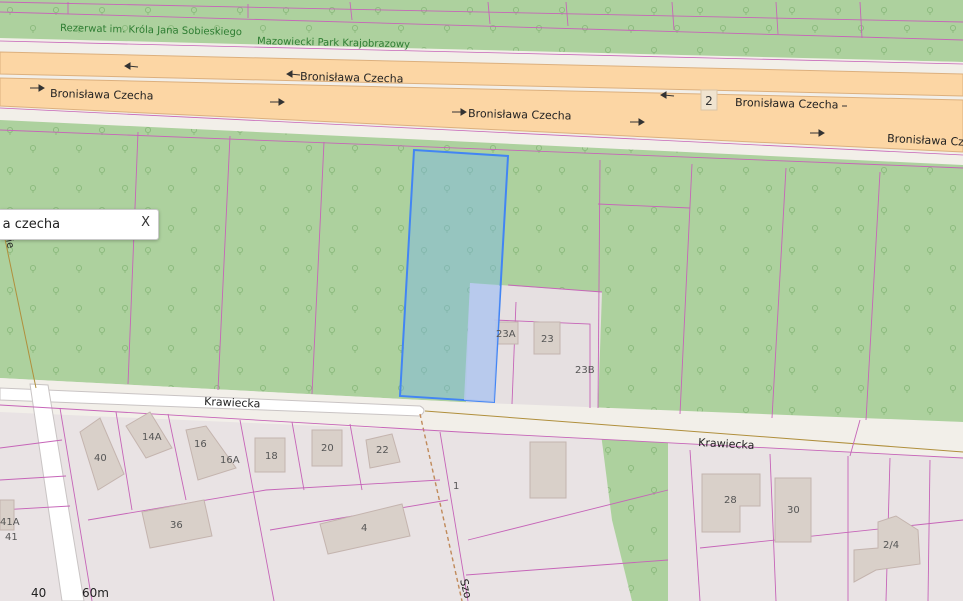 The height and width of the screenshot is (601, 963). What do you see at coordinates (100, 458) in the screenshot?
I see `house-number: 40` at bounding box center [100, 458].